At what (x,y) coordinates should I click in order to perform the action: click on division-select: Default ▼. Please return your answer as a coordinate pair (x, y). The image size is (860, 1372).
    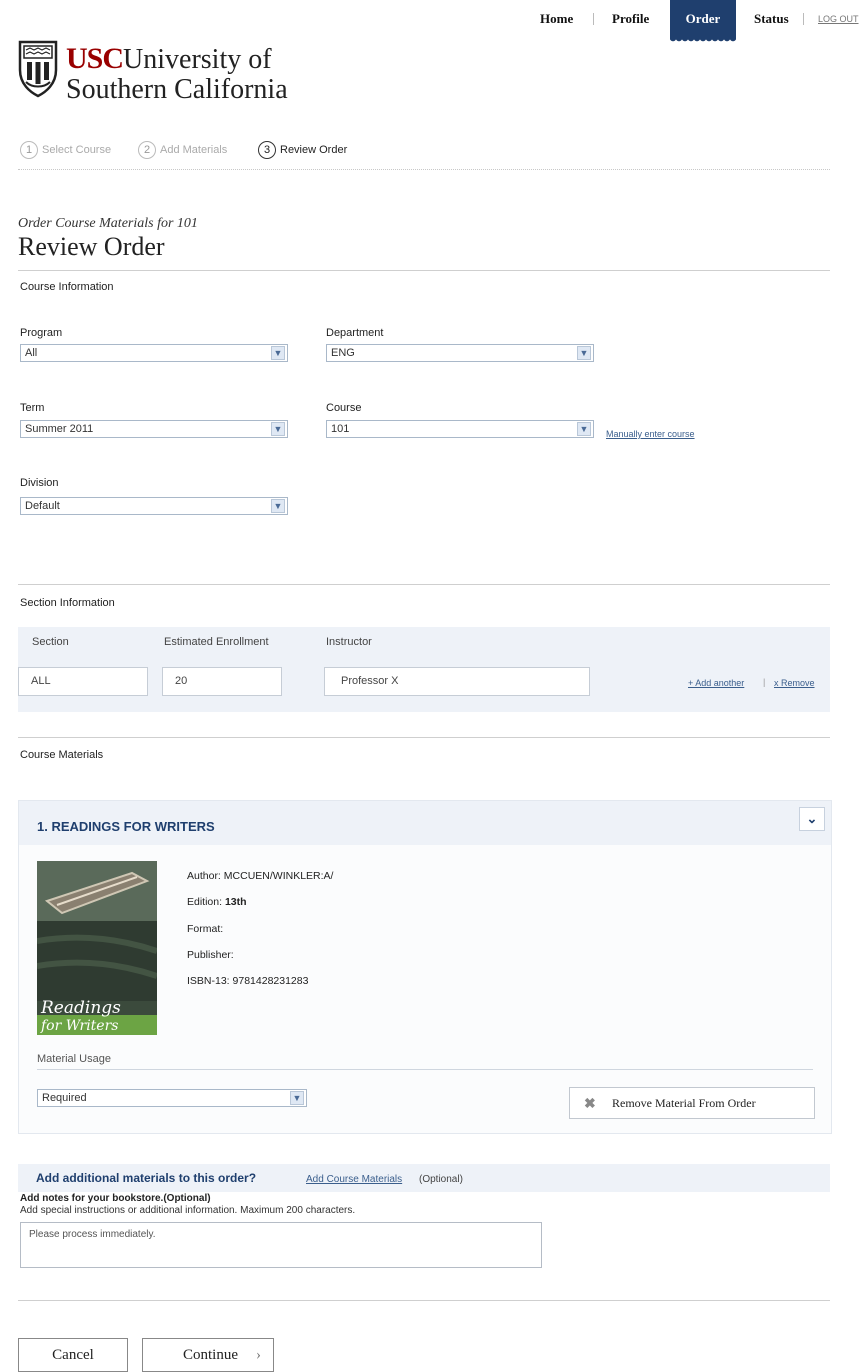
    Looking at the image, I should click on (154, 506).